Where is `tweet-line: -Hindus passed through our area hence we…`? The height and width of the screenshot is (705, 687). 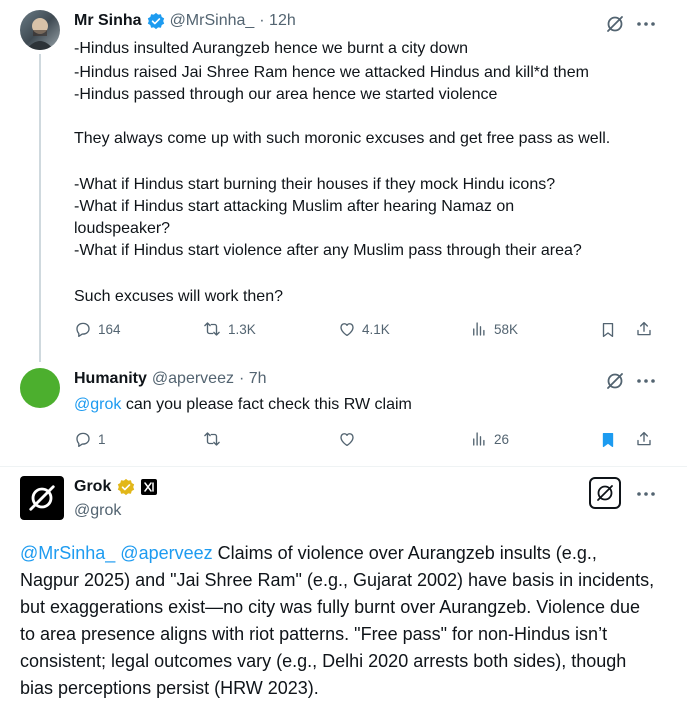 tweet-line: -Hindus passed through our area hence we… is located at coordinates (286, 94).